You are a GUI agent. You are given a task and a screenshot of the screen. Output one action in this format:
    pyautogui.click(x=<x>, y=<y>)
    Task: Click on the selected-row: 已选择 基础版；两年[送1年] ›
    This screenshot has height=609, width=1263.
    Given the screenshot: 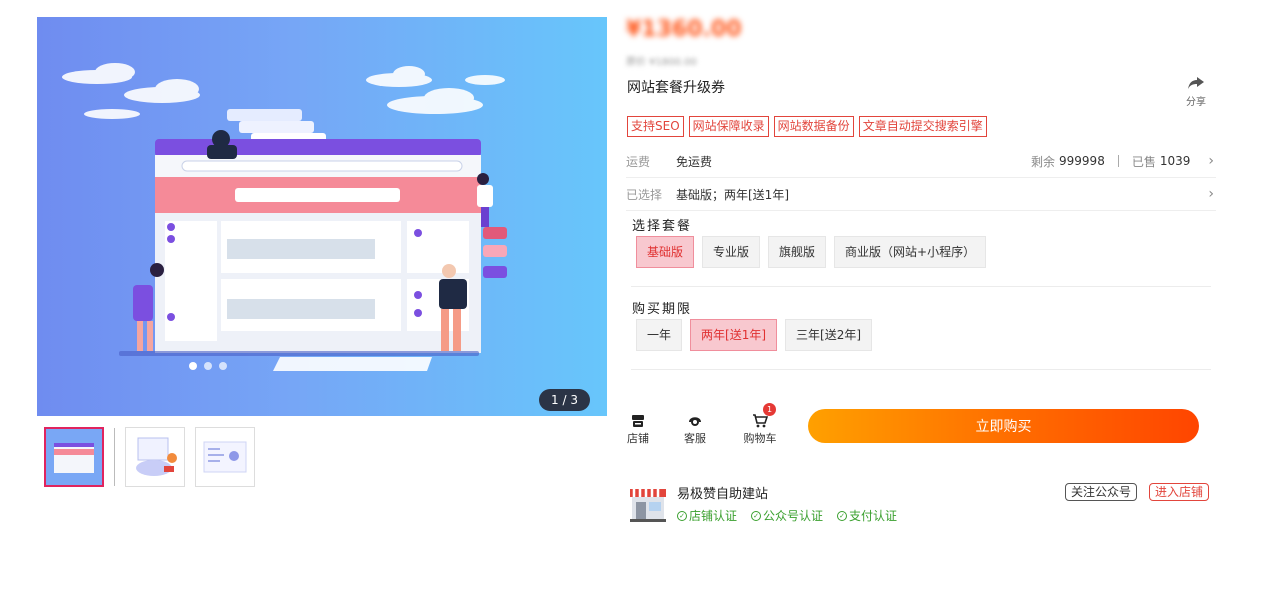 What is the action you would take?
    pyautogui.click(x=921, y=194)
    